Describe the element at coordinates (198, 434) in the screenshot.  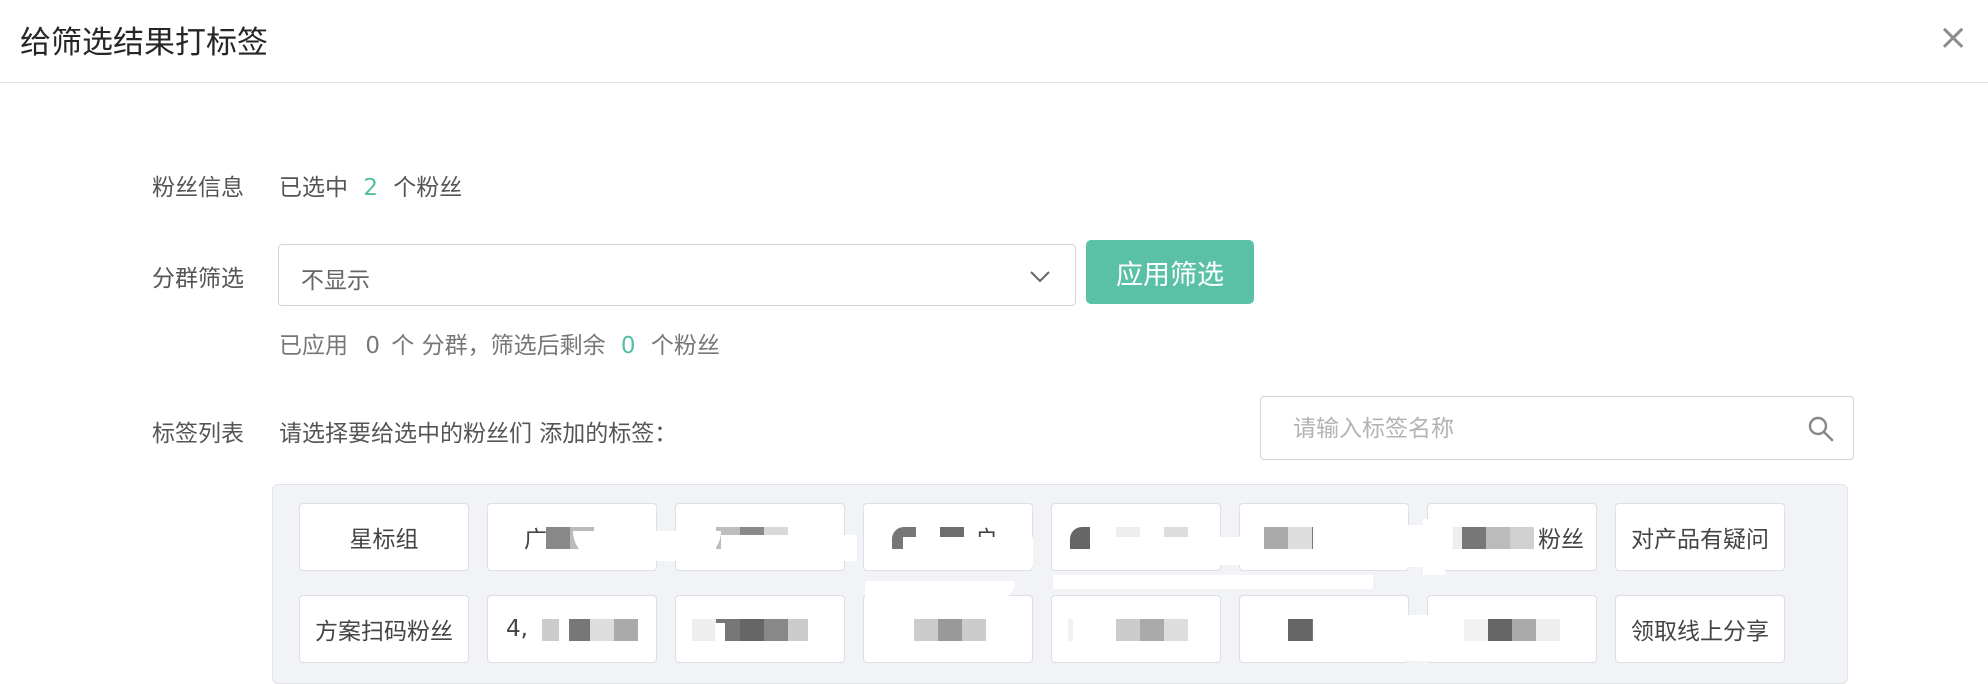
I see `tag-list-label: 标签列表` at that location.